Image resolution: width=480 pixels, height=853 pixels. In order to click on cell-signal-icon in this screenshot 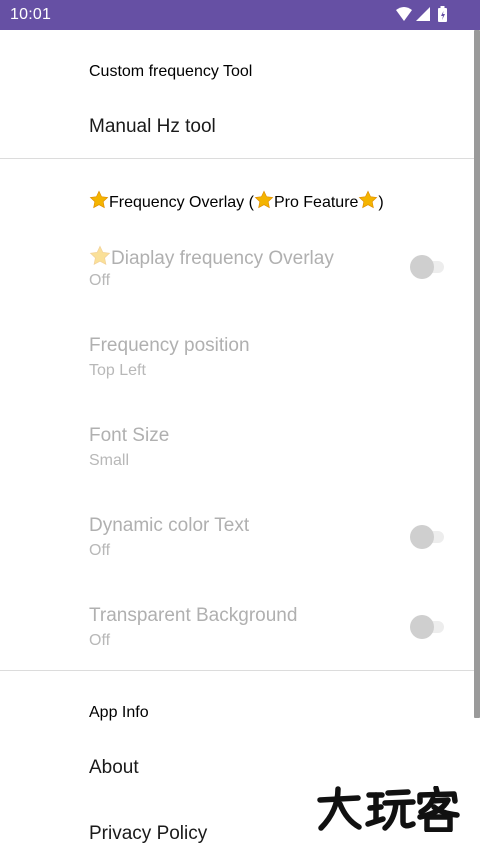, I will do `click(423, 14)`.